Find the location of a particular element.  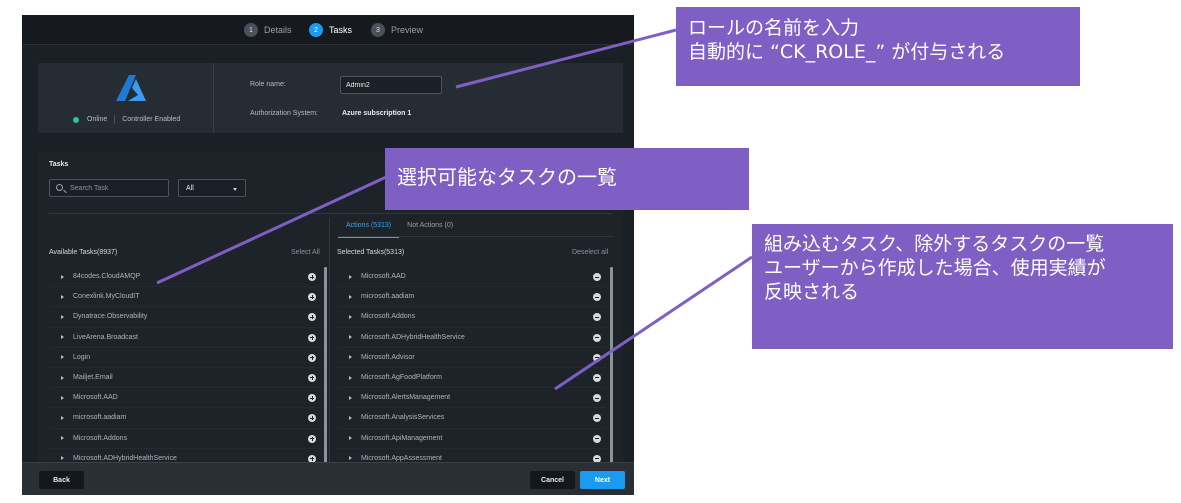

tab-not-actions: Not Actions (0) is located at coordinates (430, 228).